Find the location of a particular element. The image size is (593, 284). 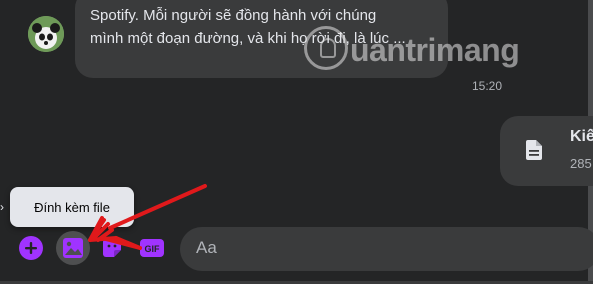

watermark-text: uantrimang is located at coordinates (435, 50).